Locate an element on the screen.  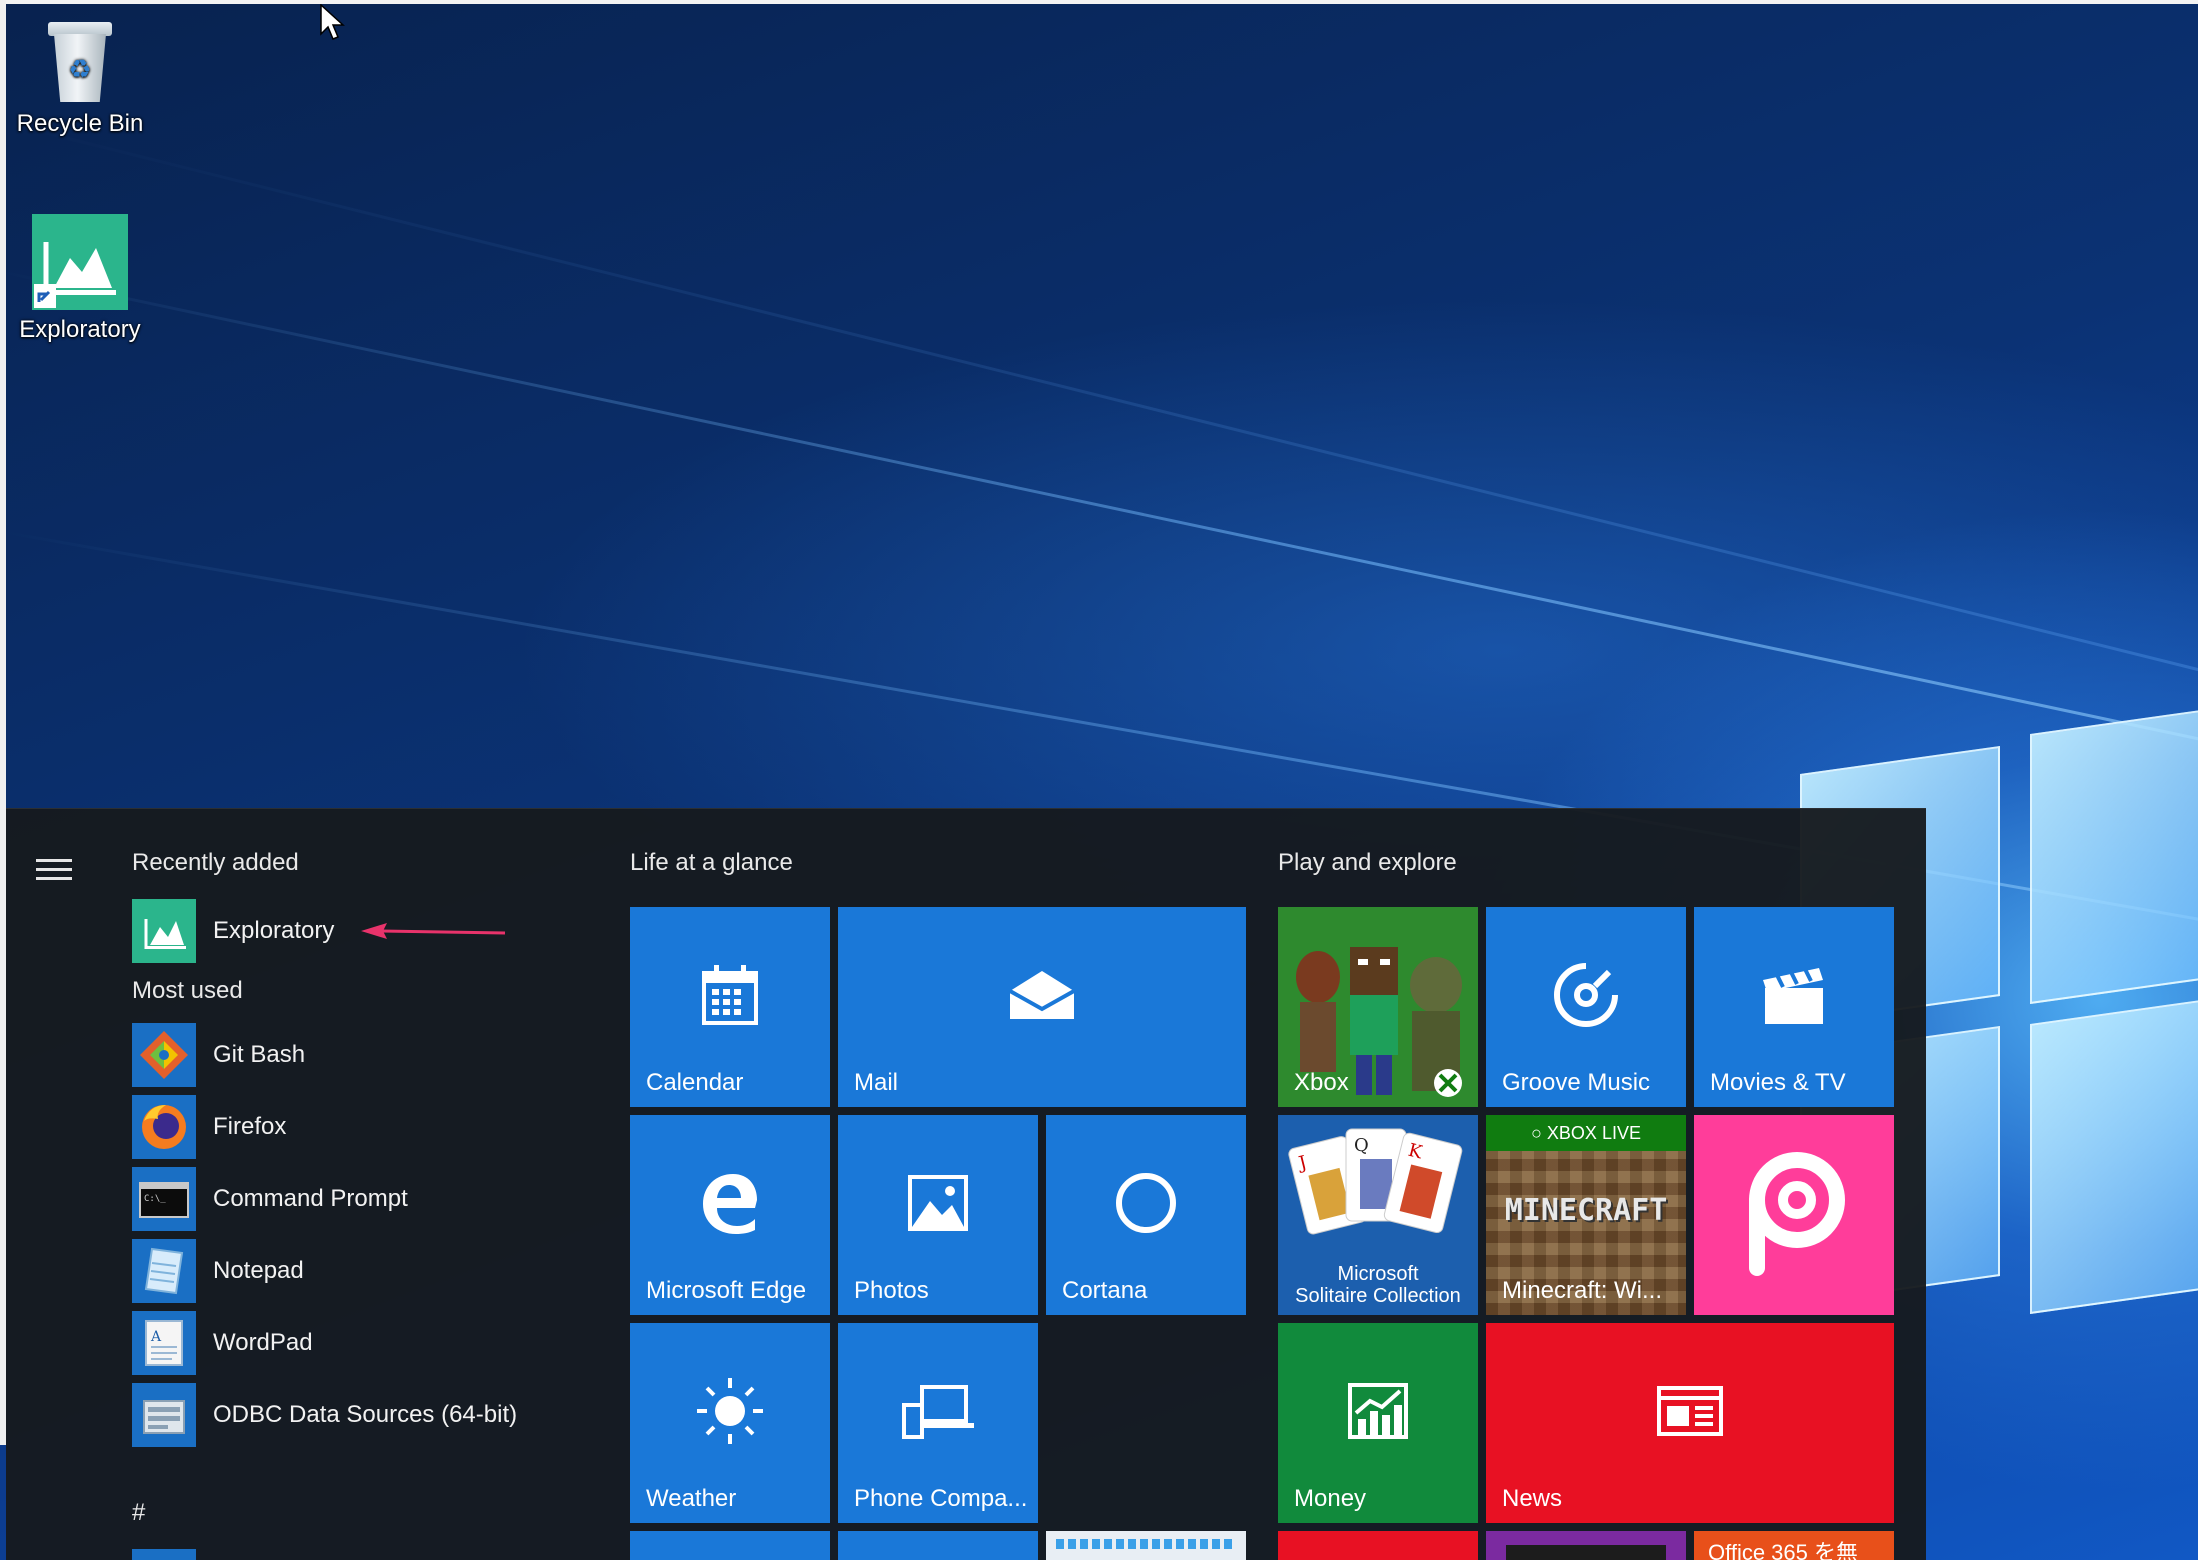
command-prompt-icon: C:\_ is located at coordinates (164, 1199).